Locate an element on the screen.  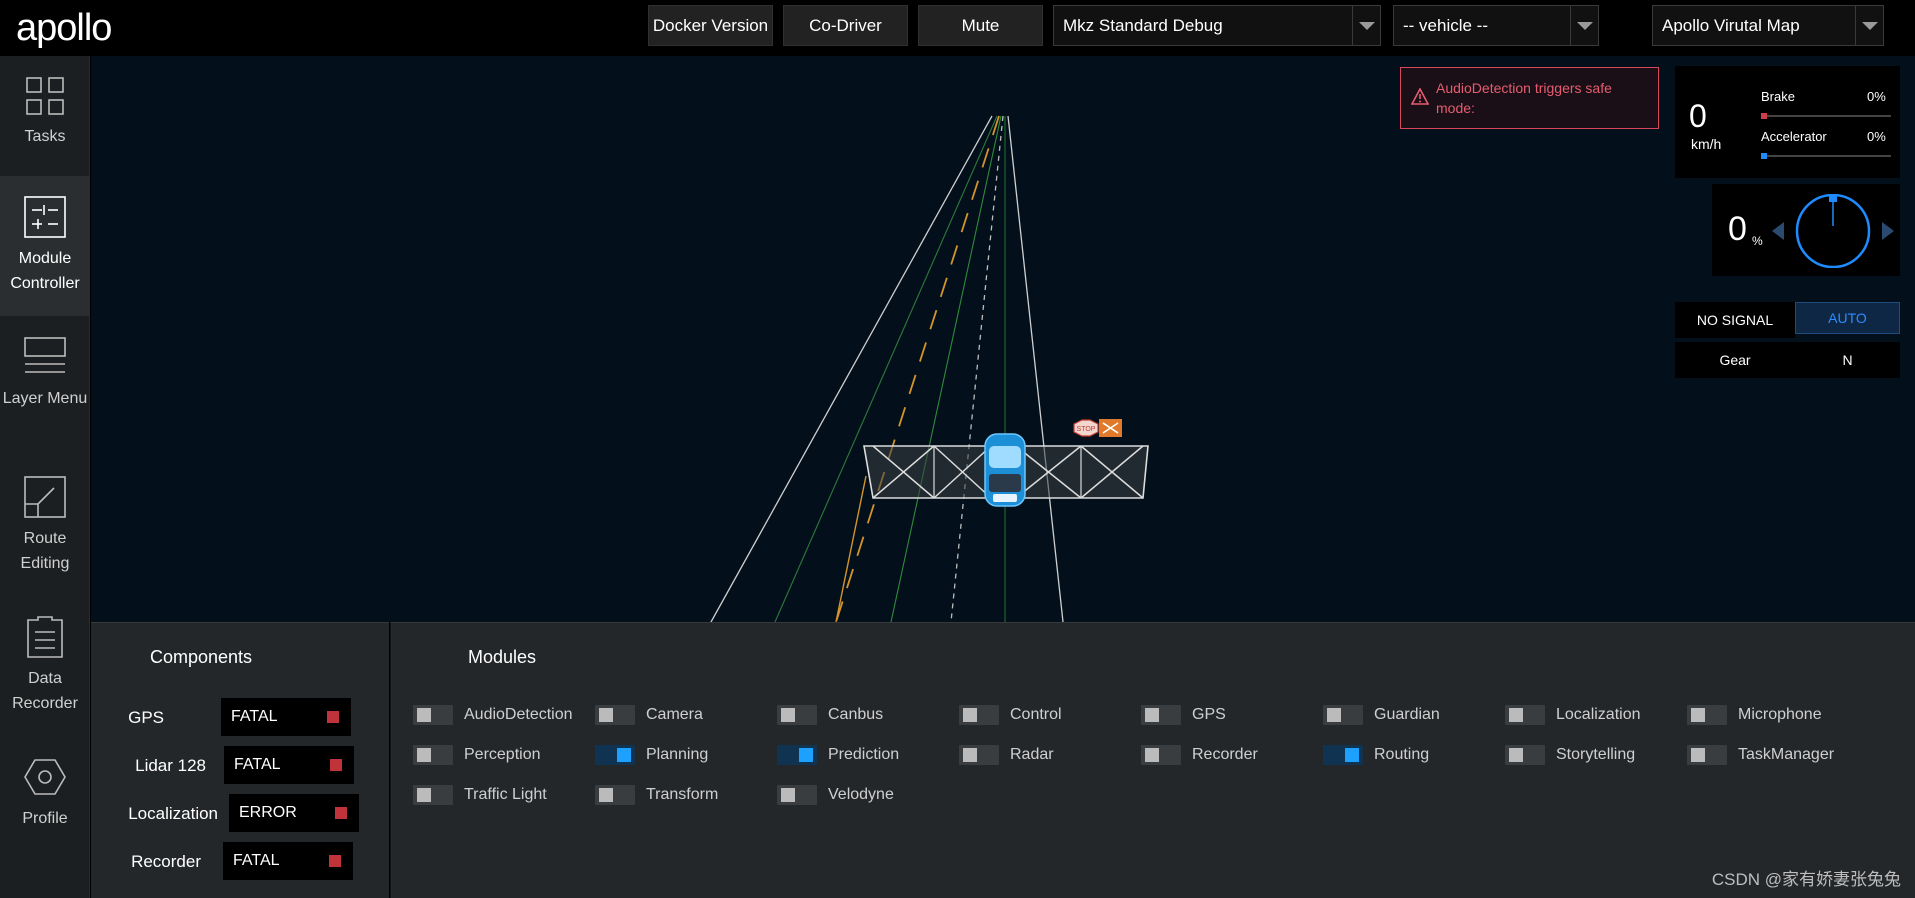
sidebar-item-data-recorder: Data Recorder is located at coordinates (45, 666).